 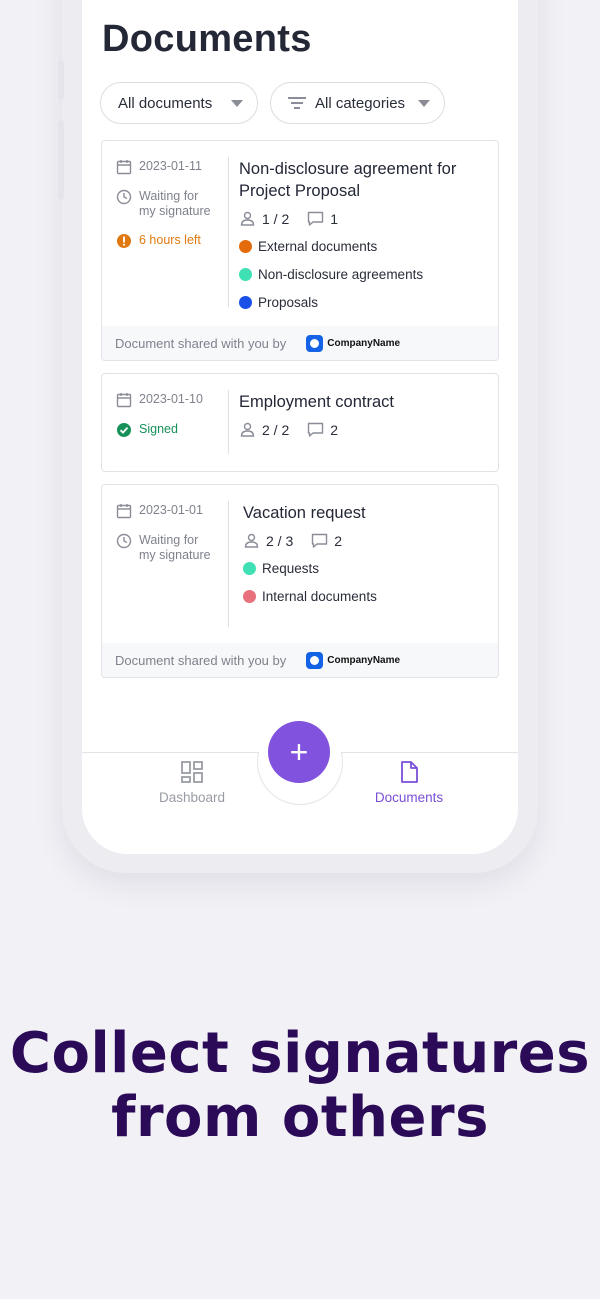 I want to click on category-tag: Internal documents, so click(x=364, y=596).